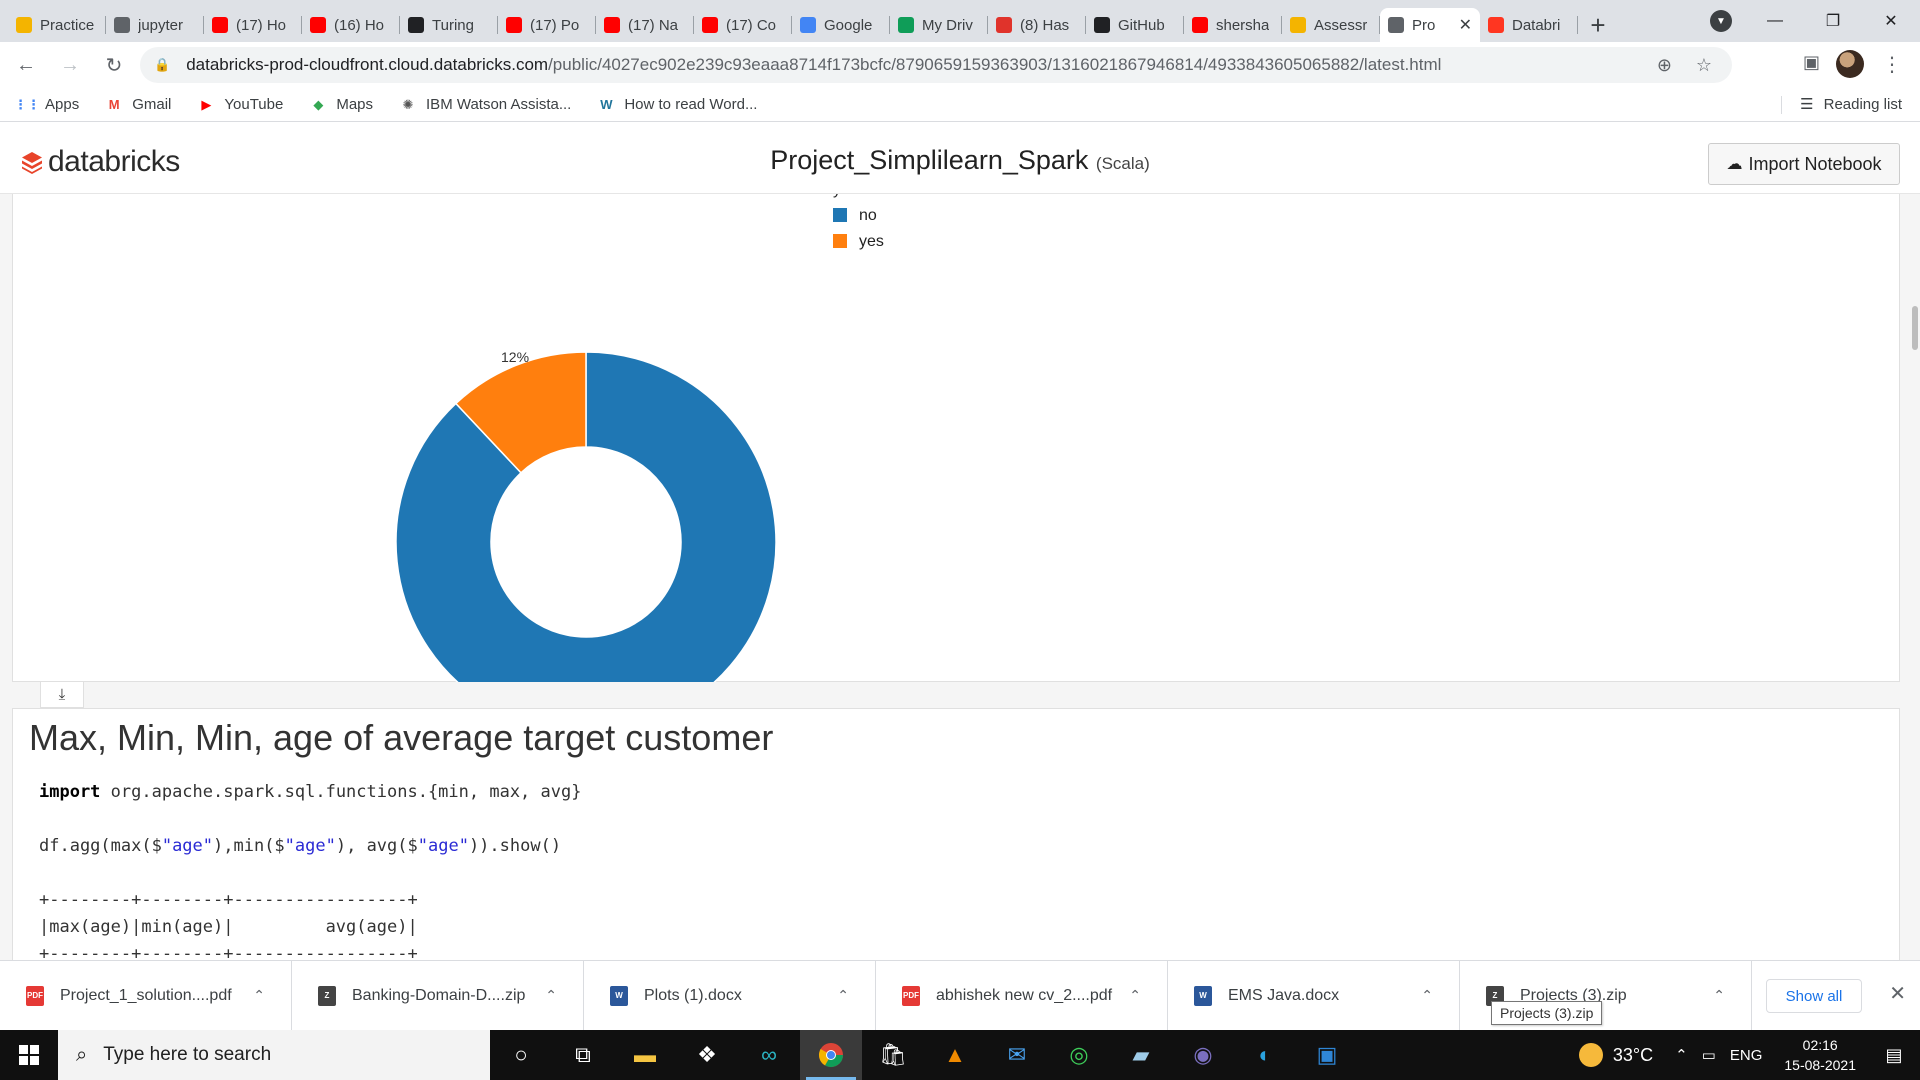 Image resolution: width=1920 pixels, height=1080 pixels. What do you see at coordinates (1664, 65) in the screenshot?
I see `zoom-icon: ⊕` at bounding box center [1664, 65].